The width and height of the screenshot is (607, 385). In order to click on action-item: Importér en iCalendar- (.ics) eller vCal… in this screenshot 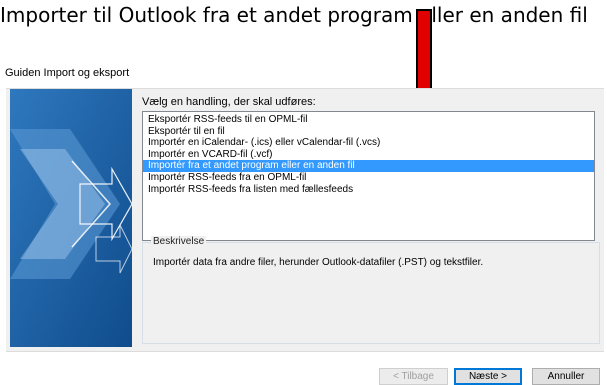, I will do `click(368, 143)`.